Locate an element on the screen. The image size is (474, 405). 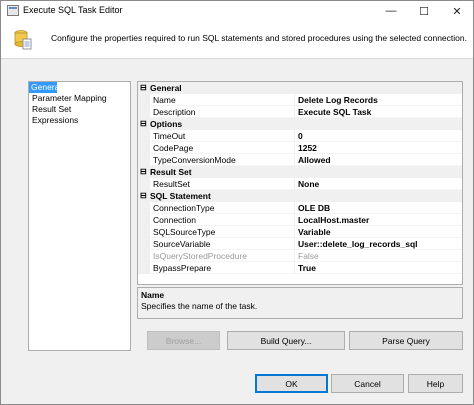
property-value: LocalHost.master is located at coordinates (333, 220).